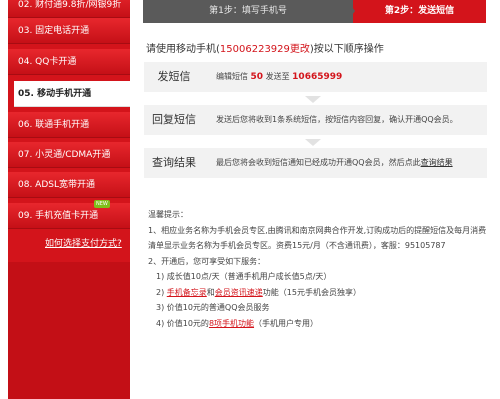 The image size is (500, 399). What do you see at coordinates (233, 76) in the screenshot?
I see `sms-text-part: 编辑短信` at bounding box center [233, 76].